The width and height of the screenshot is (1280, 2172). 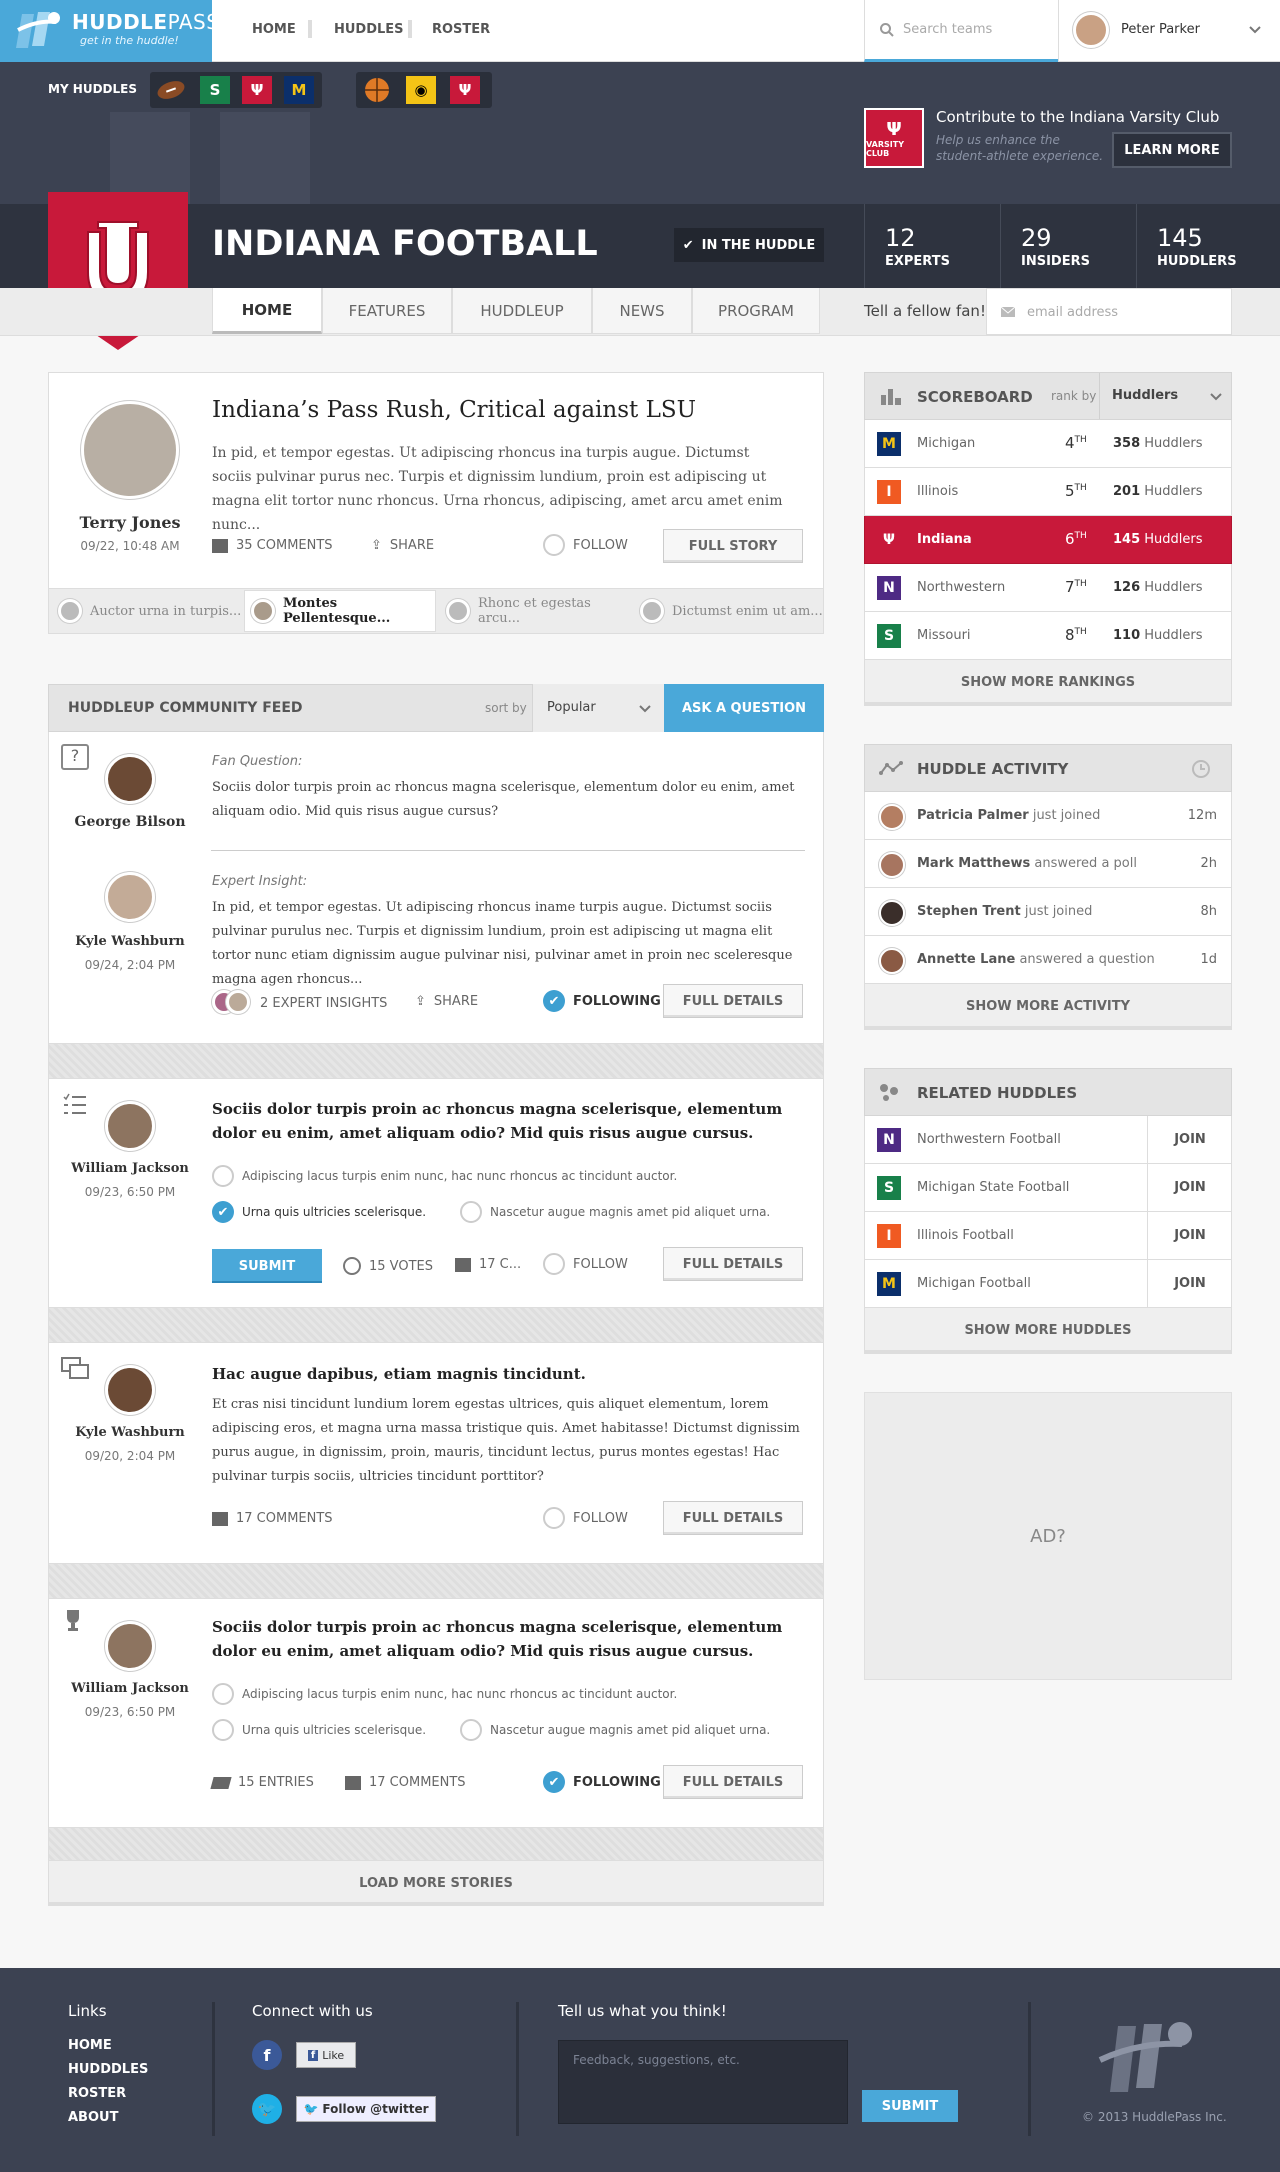 What do you see at coordinates (1165, 396) in the screenshot?
I see `rank-by-select: Huddlers` at bounding box center [1165, 396].